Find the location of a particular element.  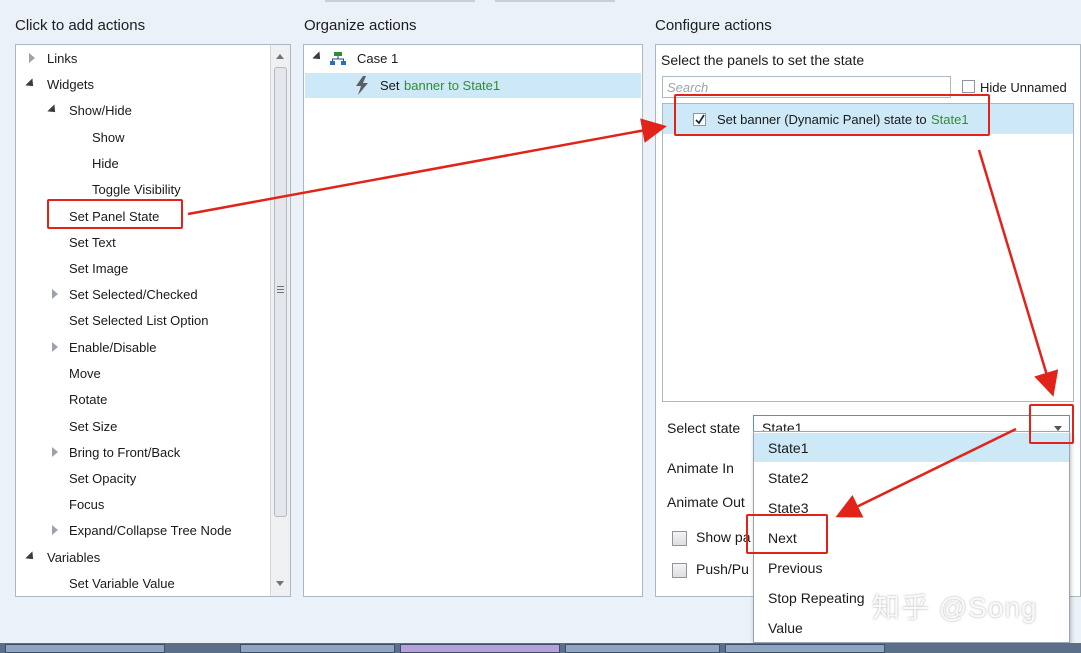

watermark: 知乎 @Song is located at coordinates (955, 607).